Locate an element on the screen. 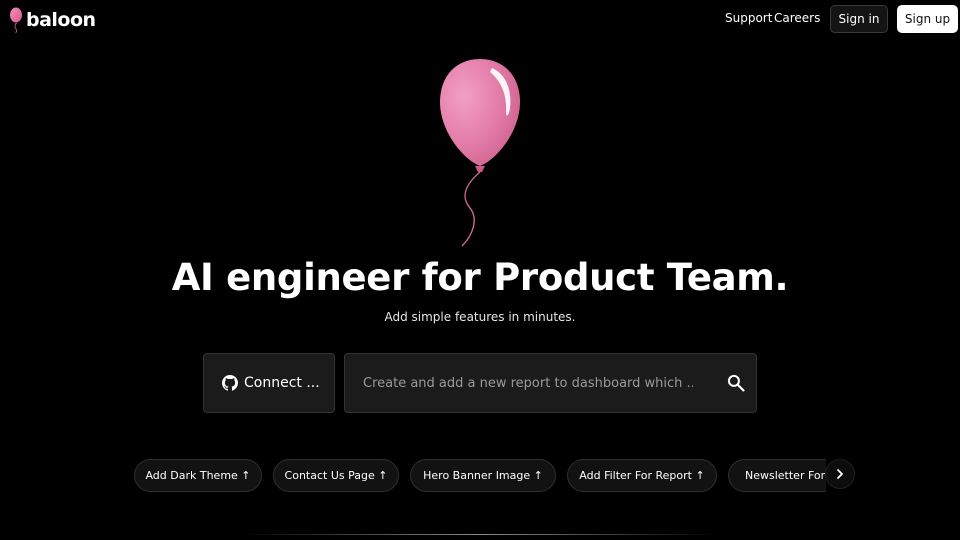  sign-in-button: Sign in is located at coordinates (859, 19).